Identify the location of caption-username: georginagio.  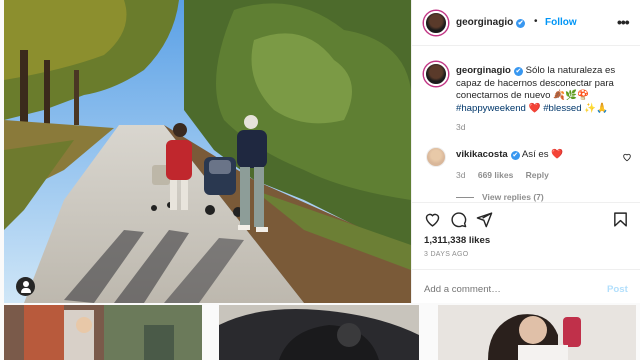
(483, 70).